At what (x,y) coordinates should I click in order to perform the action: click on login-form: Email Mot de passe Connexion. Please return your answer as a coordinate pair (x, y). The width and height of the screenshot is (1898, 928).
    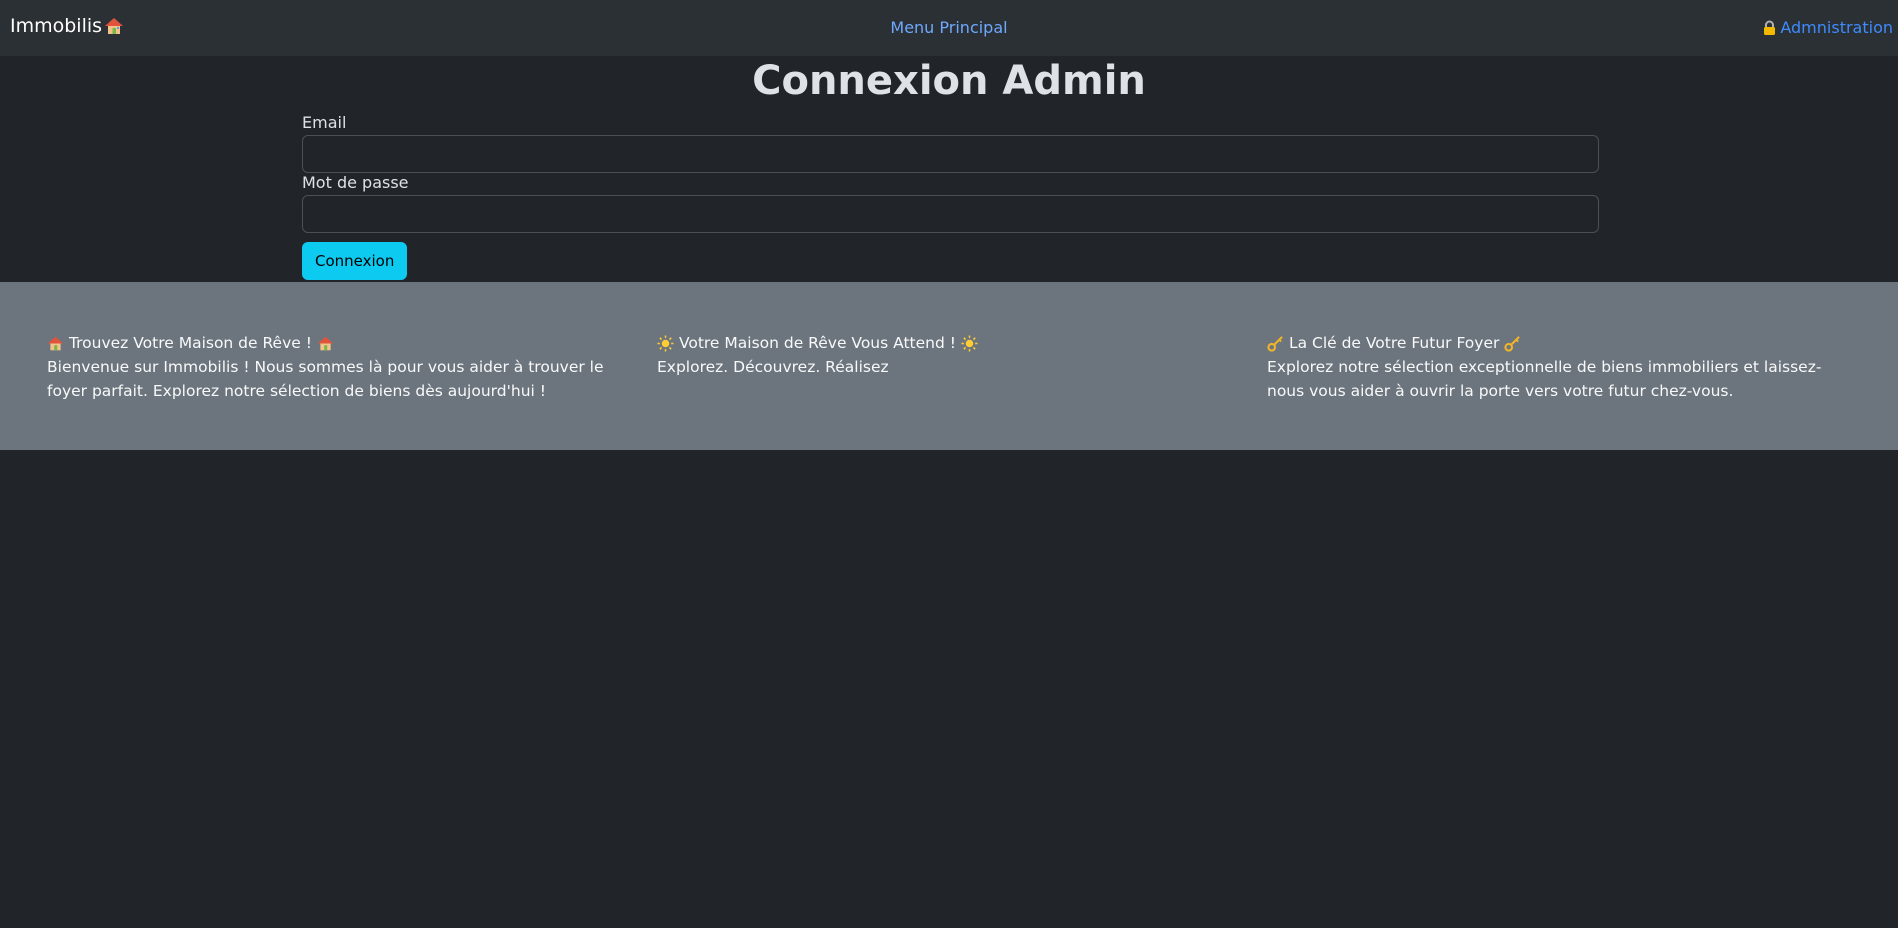
    Looking at the image, I should click on (950, 196).